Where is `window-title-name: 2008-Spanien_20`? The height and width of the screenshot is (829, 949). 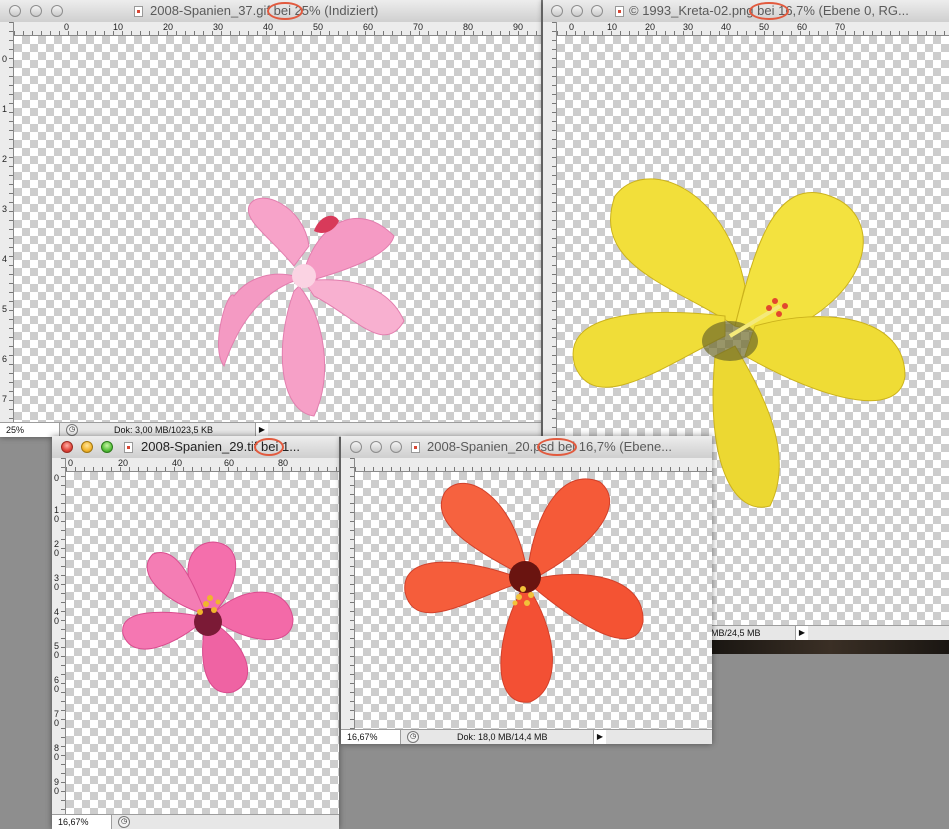 window-title-name: 2008-Spanien_20 is located at coordinates (478, 446).